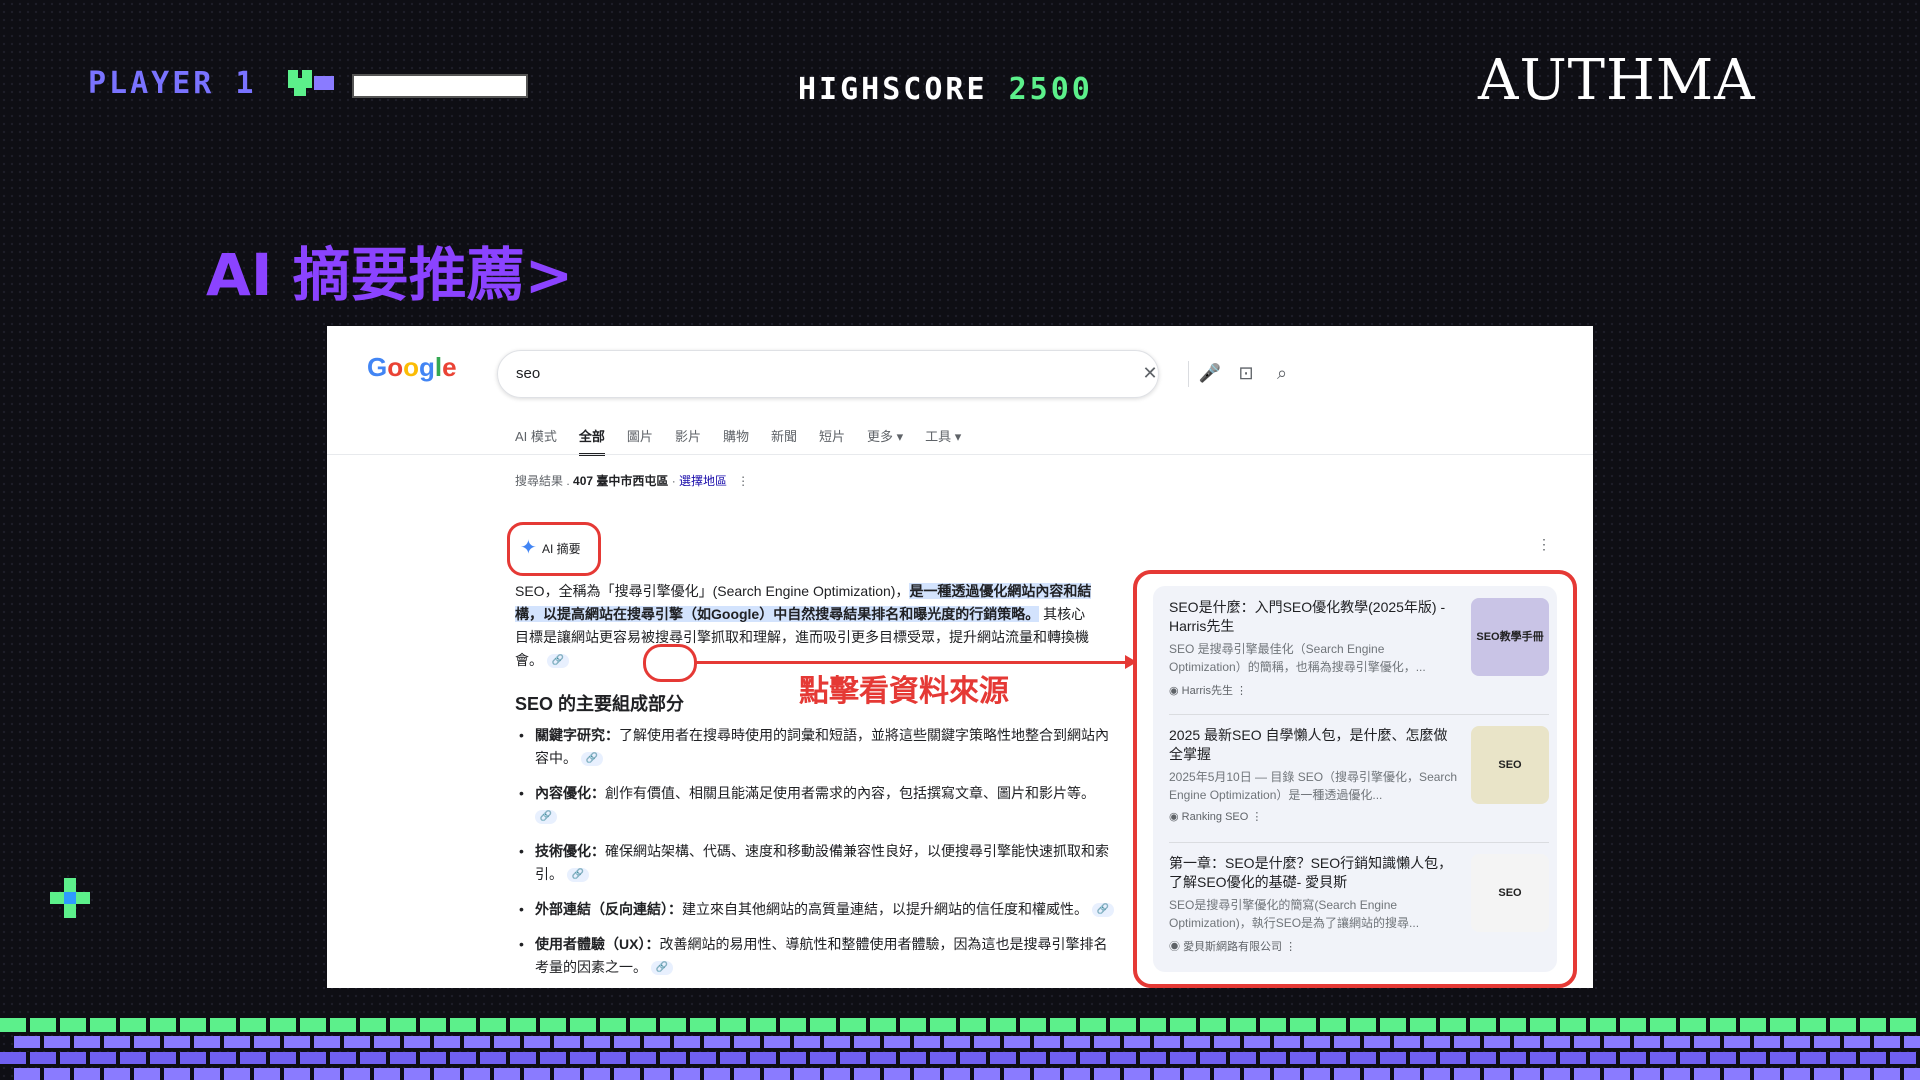  What do you see at coordinates (412, 367) in the screenshot?
I see `google-logo: Google` at bounding box center [412, 367].